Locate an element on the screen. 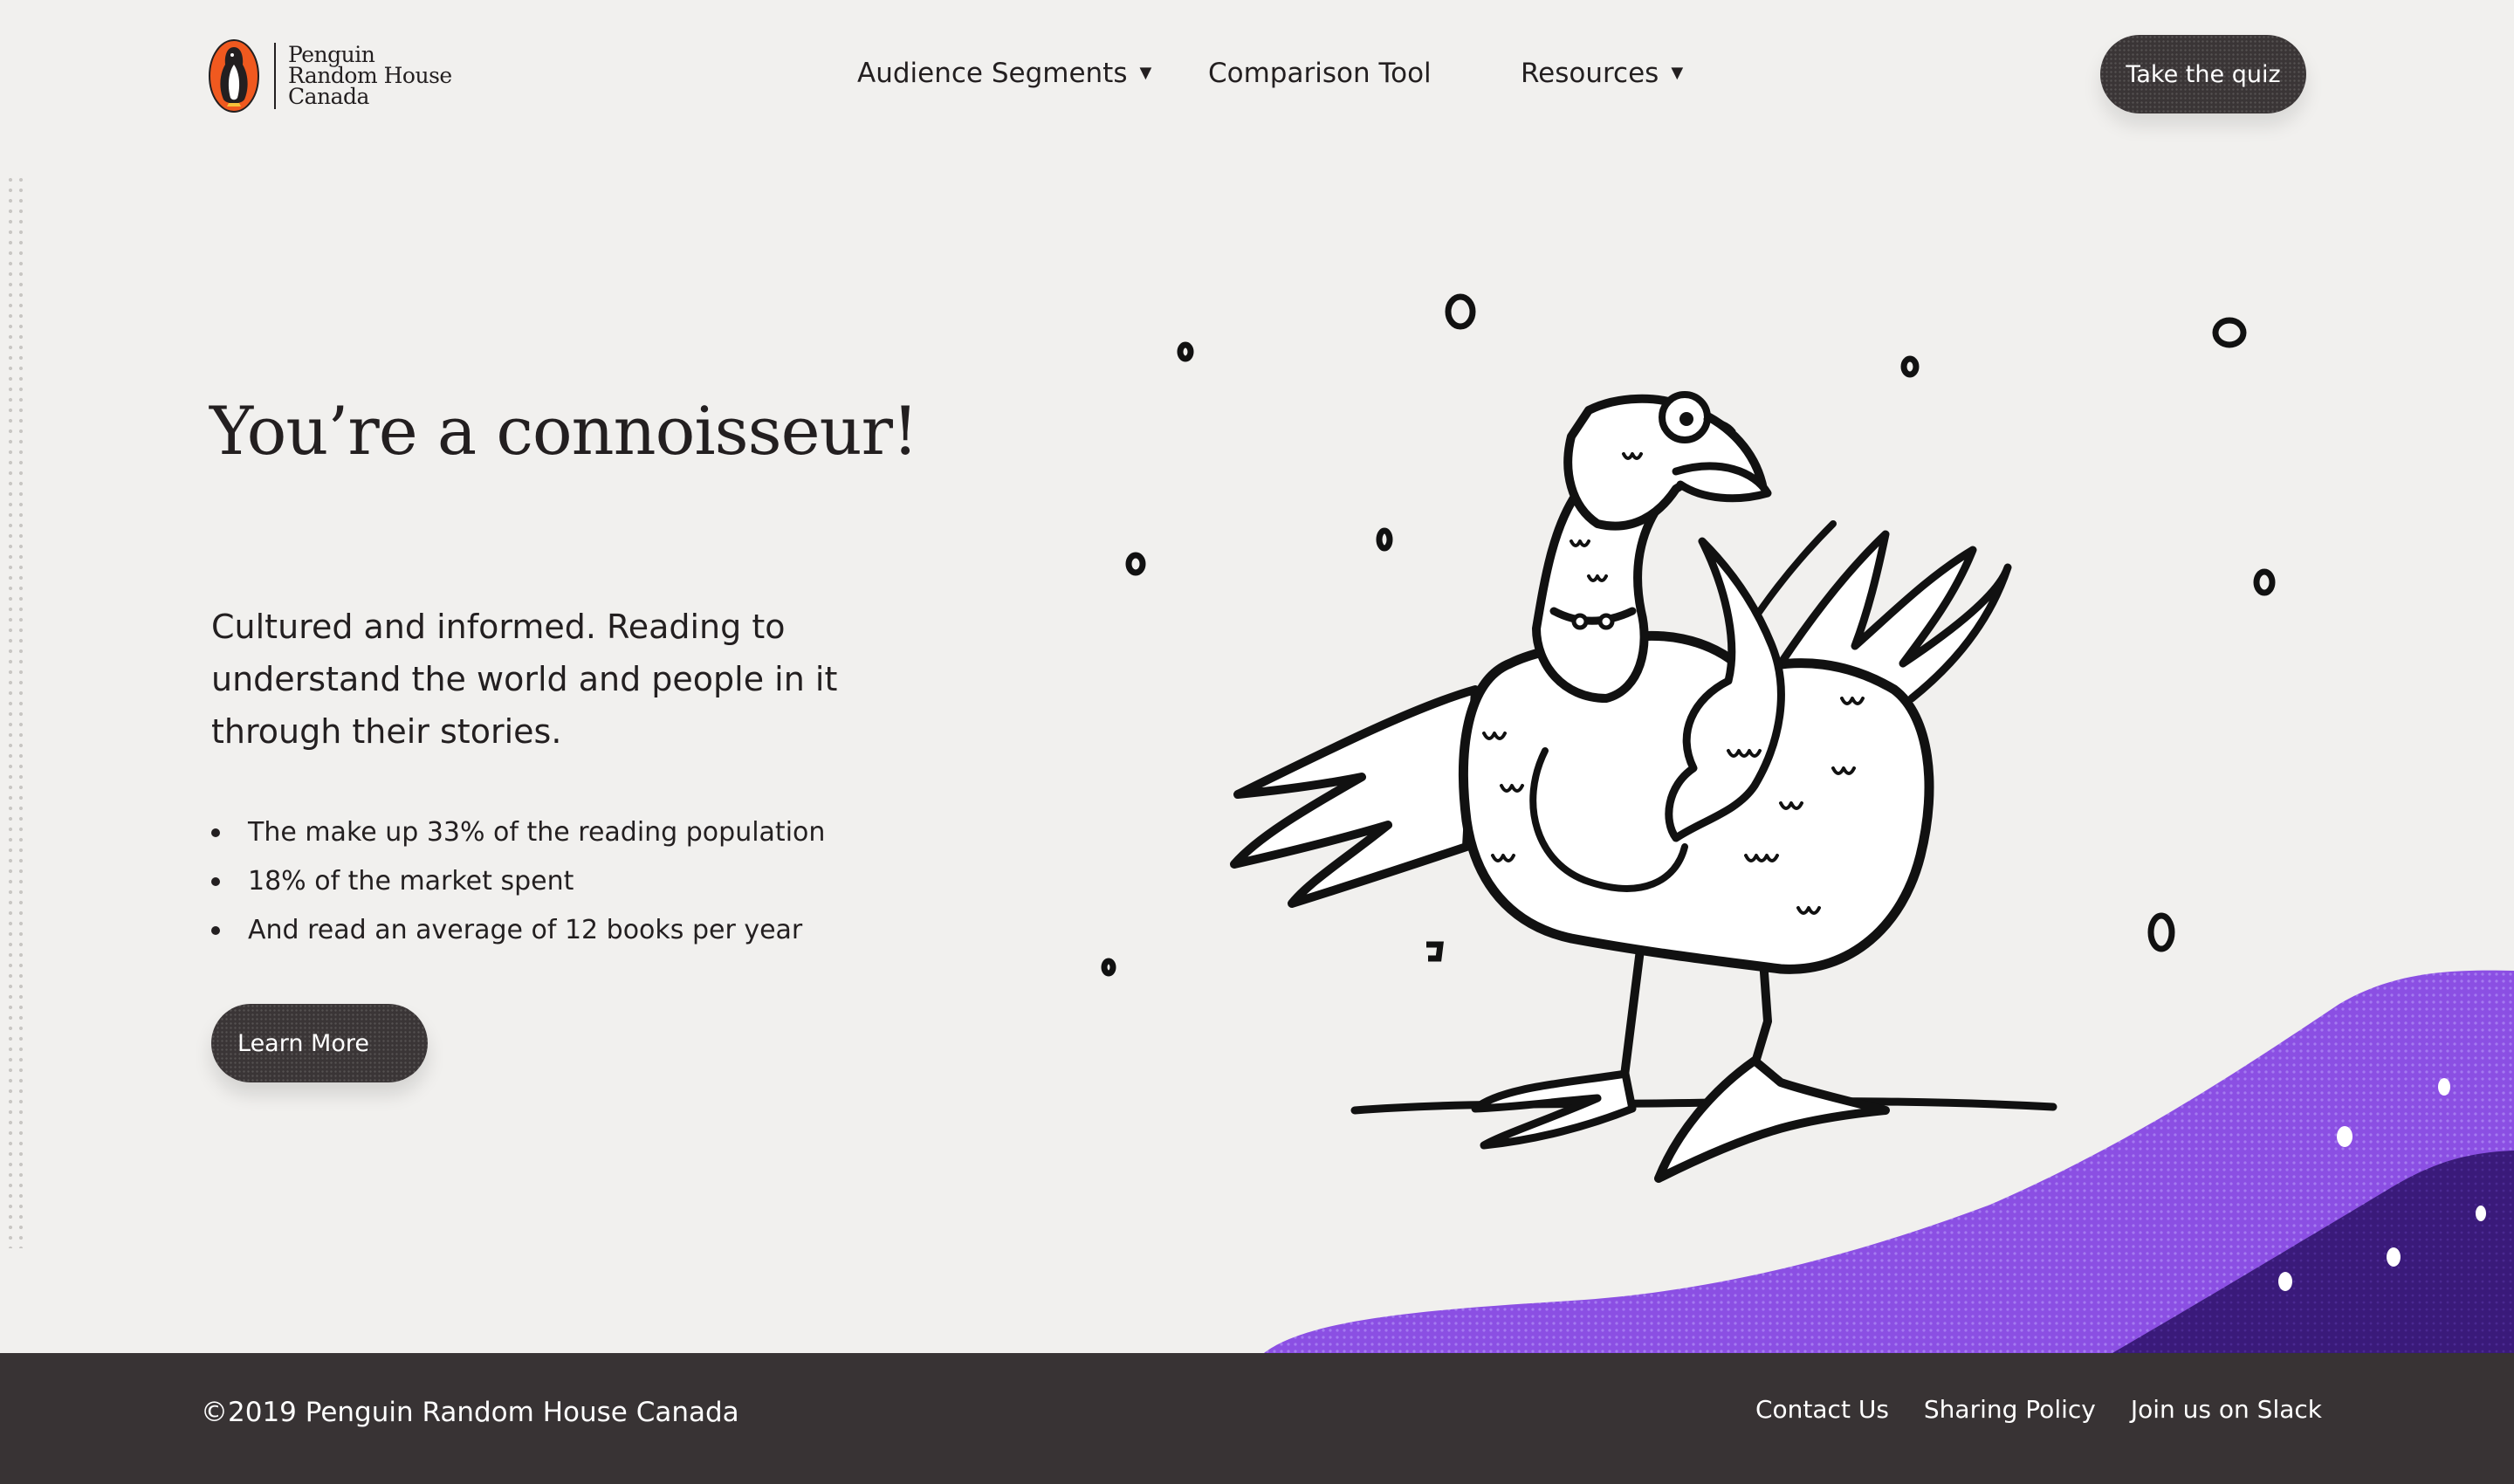 The height and width of the screenshot is (1484, 2514). contact-us-link: Contact Us is located at coordinates (1822, 1410).